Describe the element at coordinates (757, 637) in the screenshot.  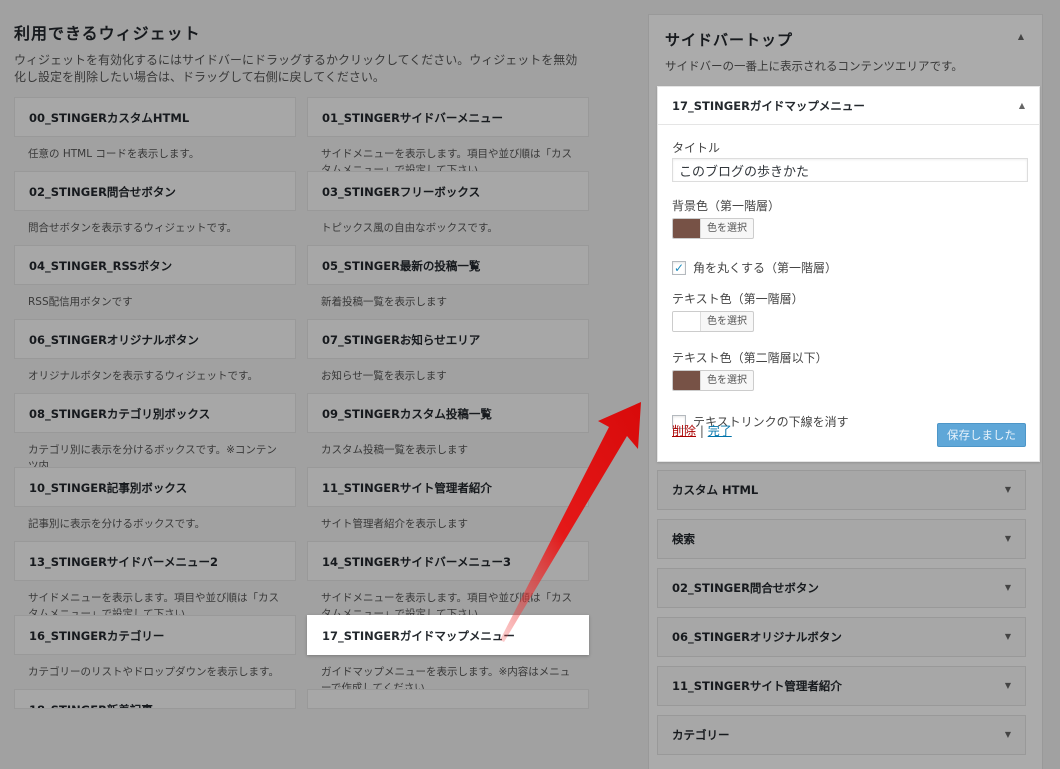
I see `sidebar-widget-title: 06_STINGERオリジナルボタン` at that location.